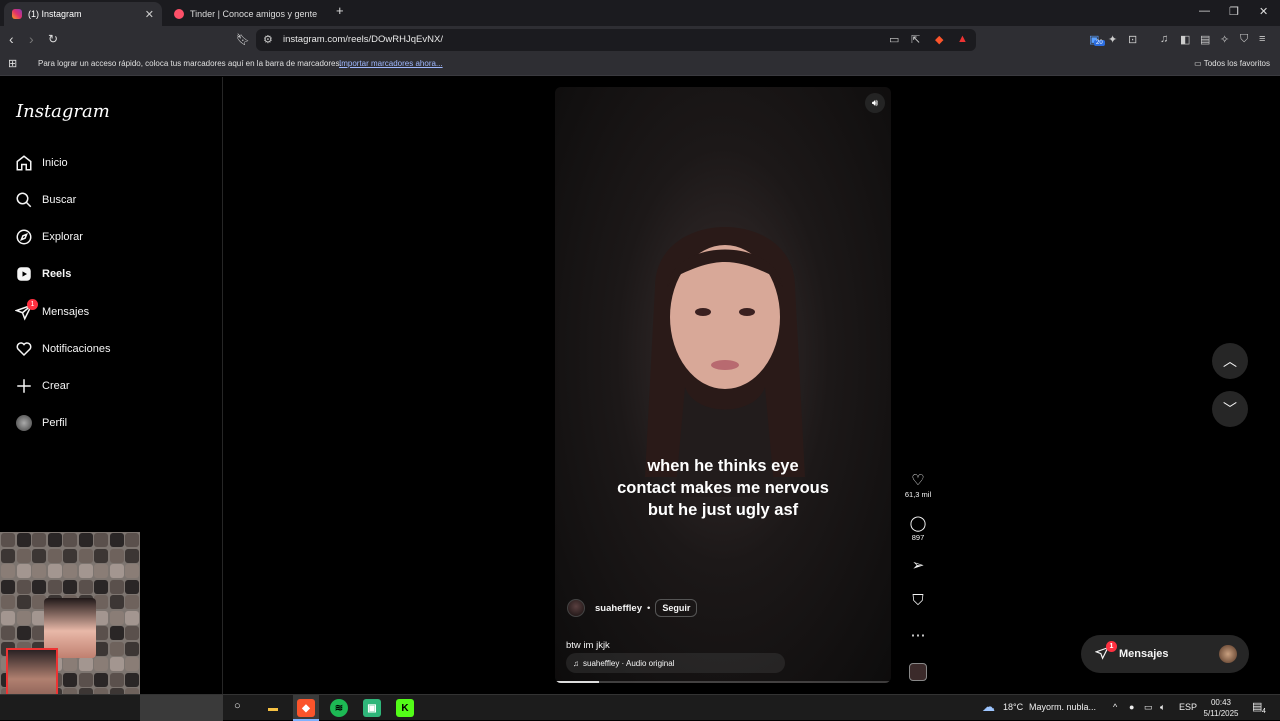 The height and width of the screenshot is (721, 1280). What do you see at coordinates (268, 39) in the screenshot?
I see `site-info-icon: ⚙` at bounding box center [268, 39].